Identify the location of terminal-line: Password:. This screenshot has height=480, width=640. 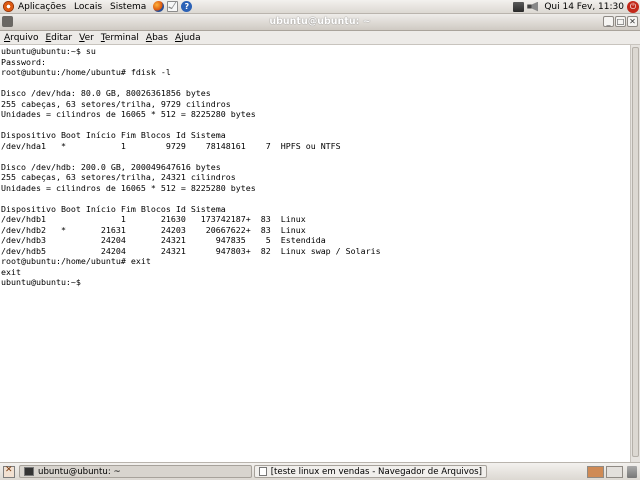
(23, 61).